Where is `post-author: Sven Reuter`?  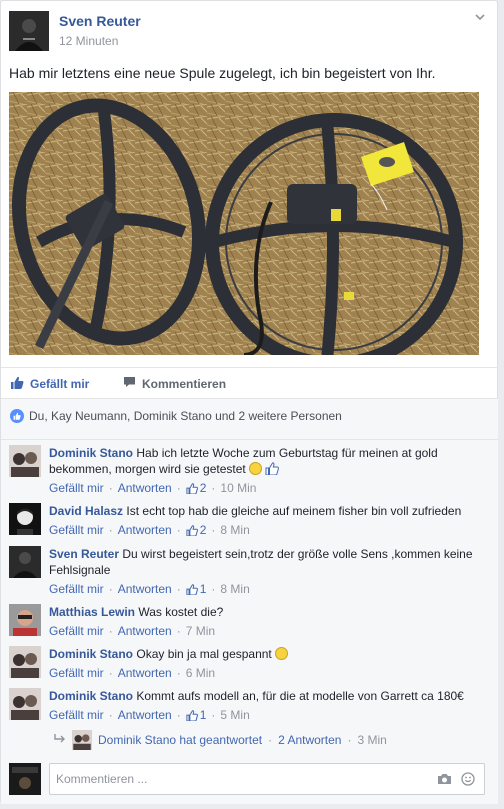
post-author: Sven Reuter is located at coordinates (100, 21).